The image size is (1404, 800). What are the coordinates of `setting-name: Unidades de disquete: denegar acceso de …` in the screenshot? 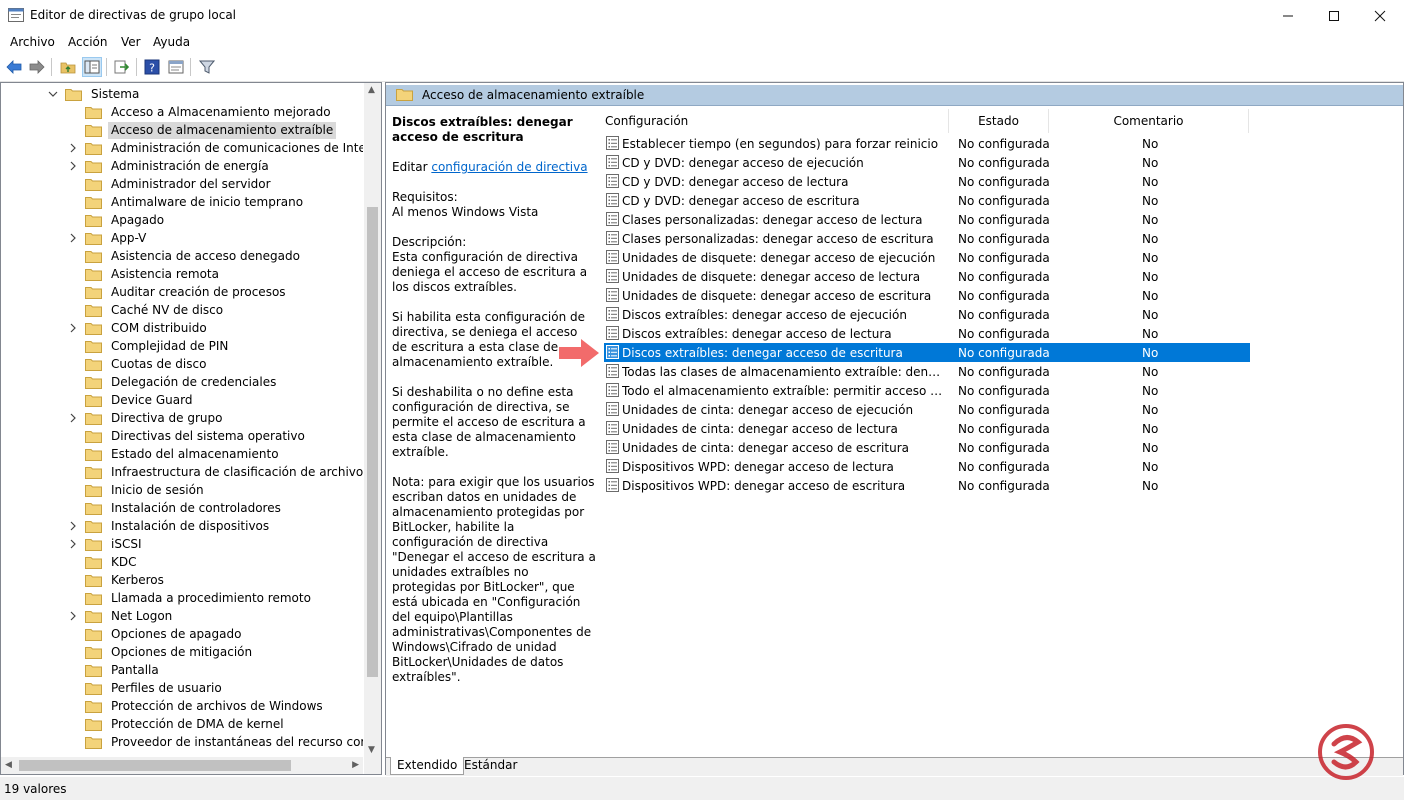 It's located at (777, 295).